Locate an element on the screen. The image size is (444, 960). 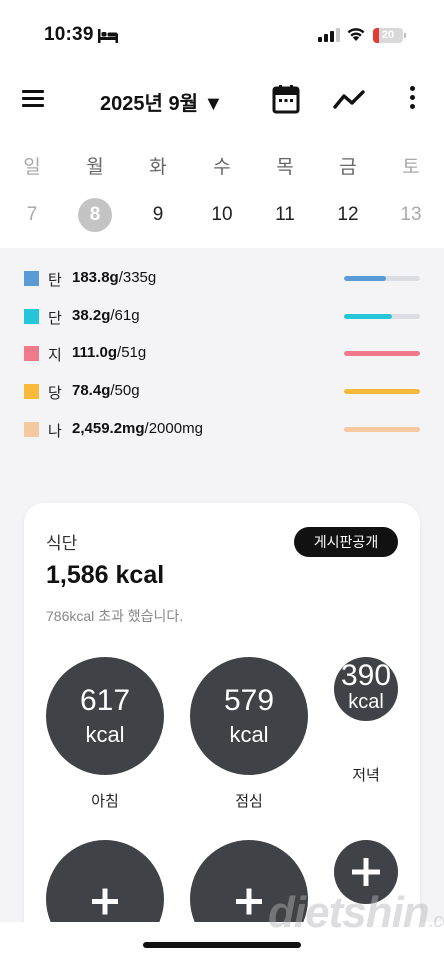
nutrient-value: 2,459.2mg/2000mg is located at coordinates (137, 428).